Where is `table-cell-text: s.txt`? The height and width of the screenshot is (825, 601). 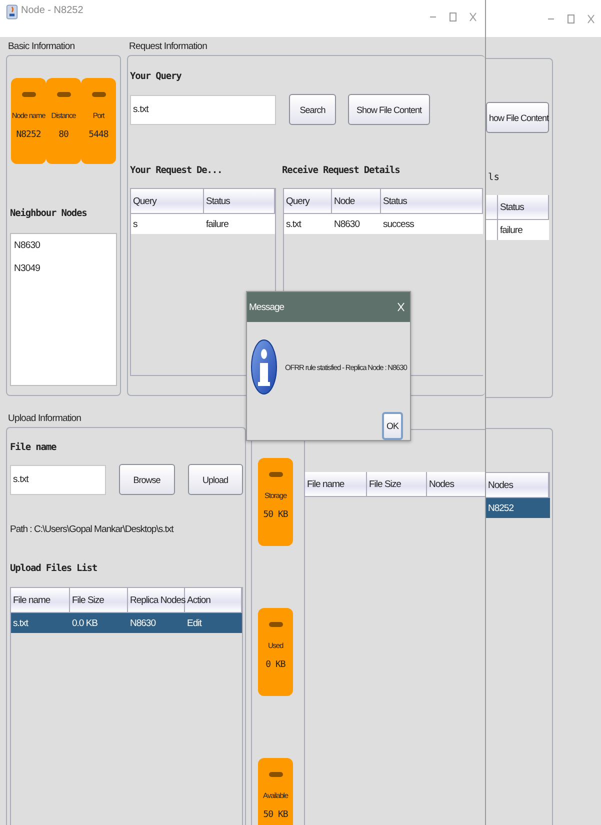 table-cell-text: s.txt is located at coordinates (293, 225).